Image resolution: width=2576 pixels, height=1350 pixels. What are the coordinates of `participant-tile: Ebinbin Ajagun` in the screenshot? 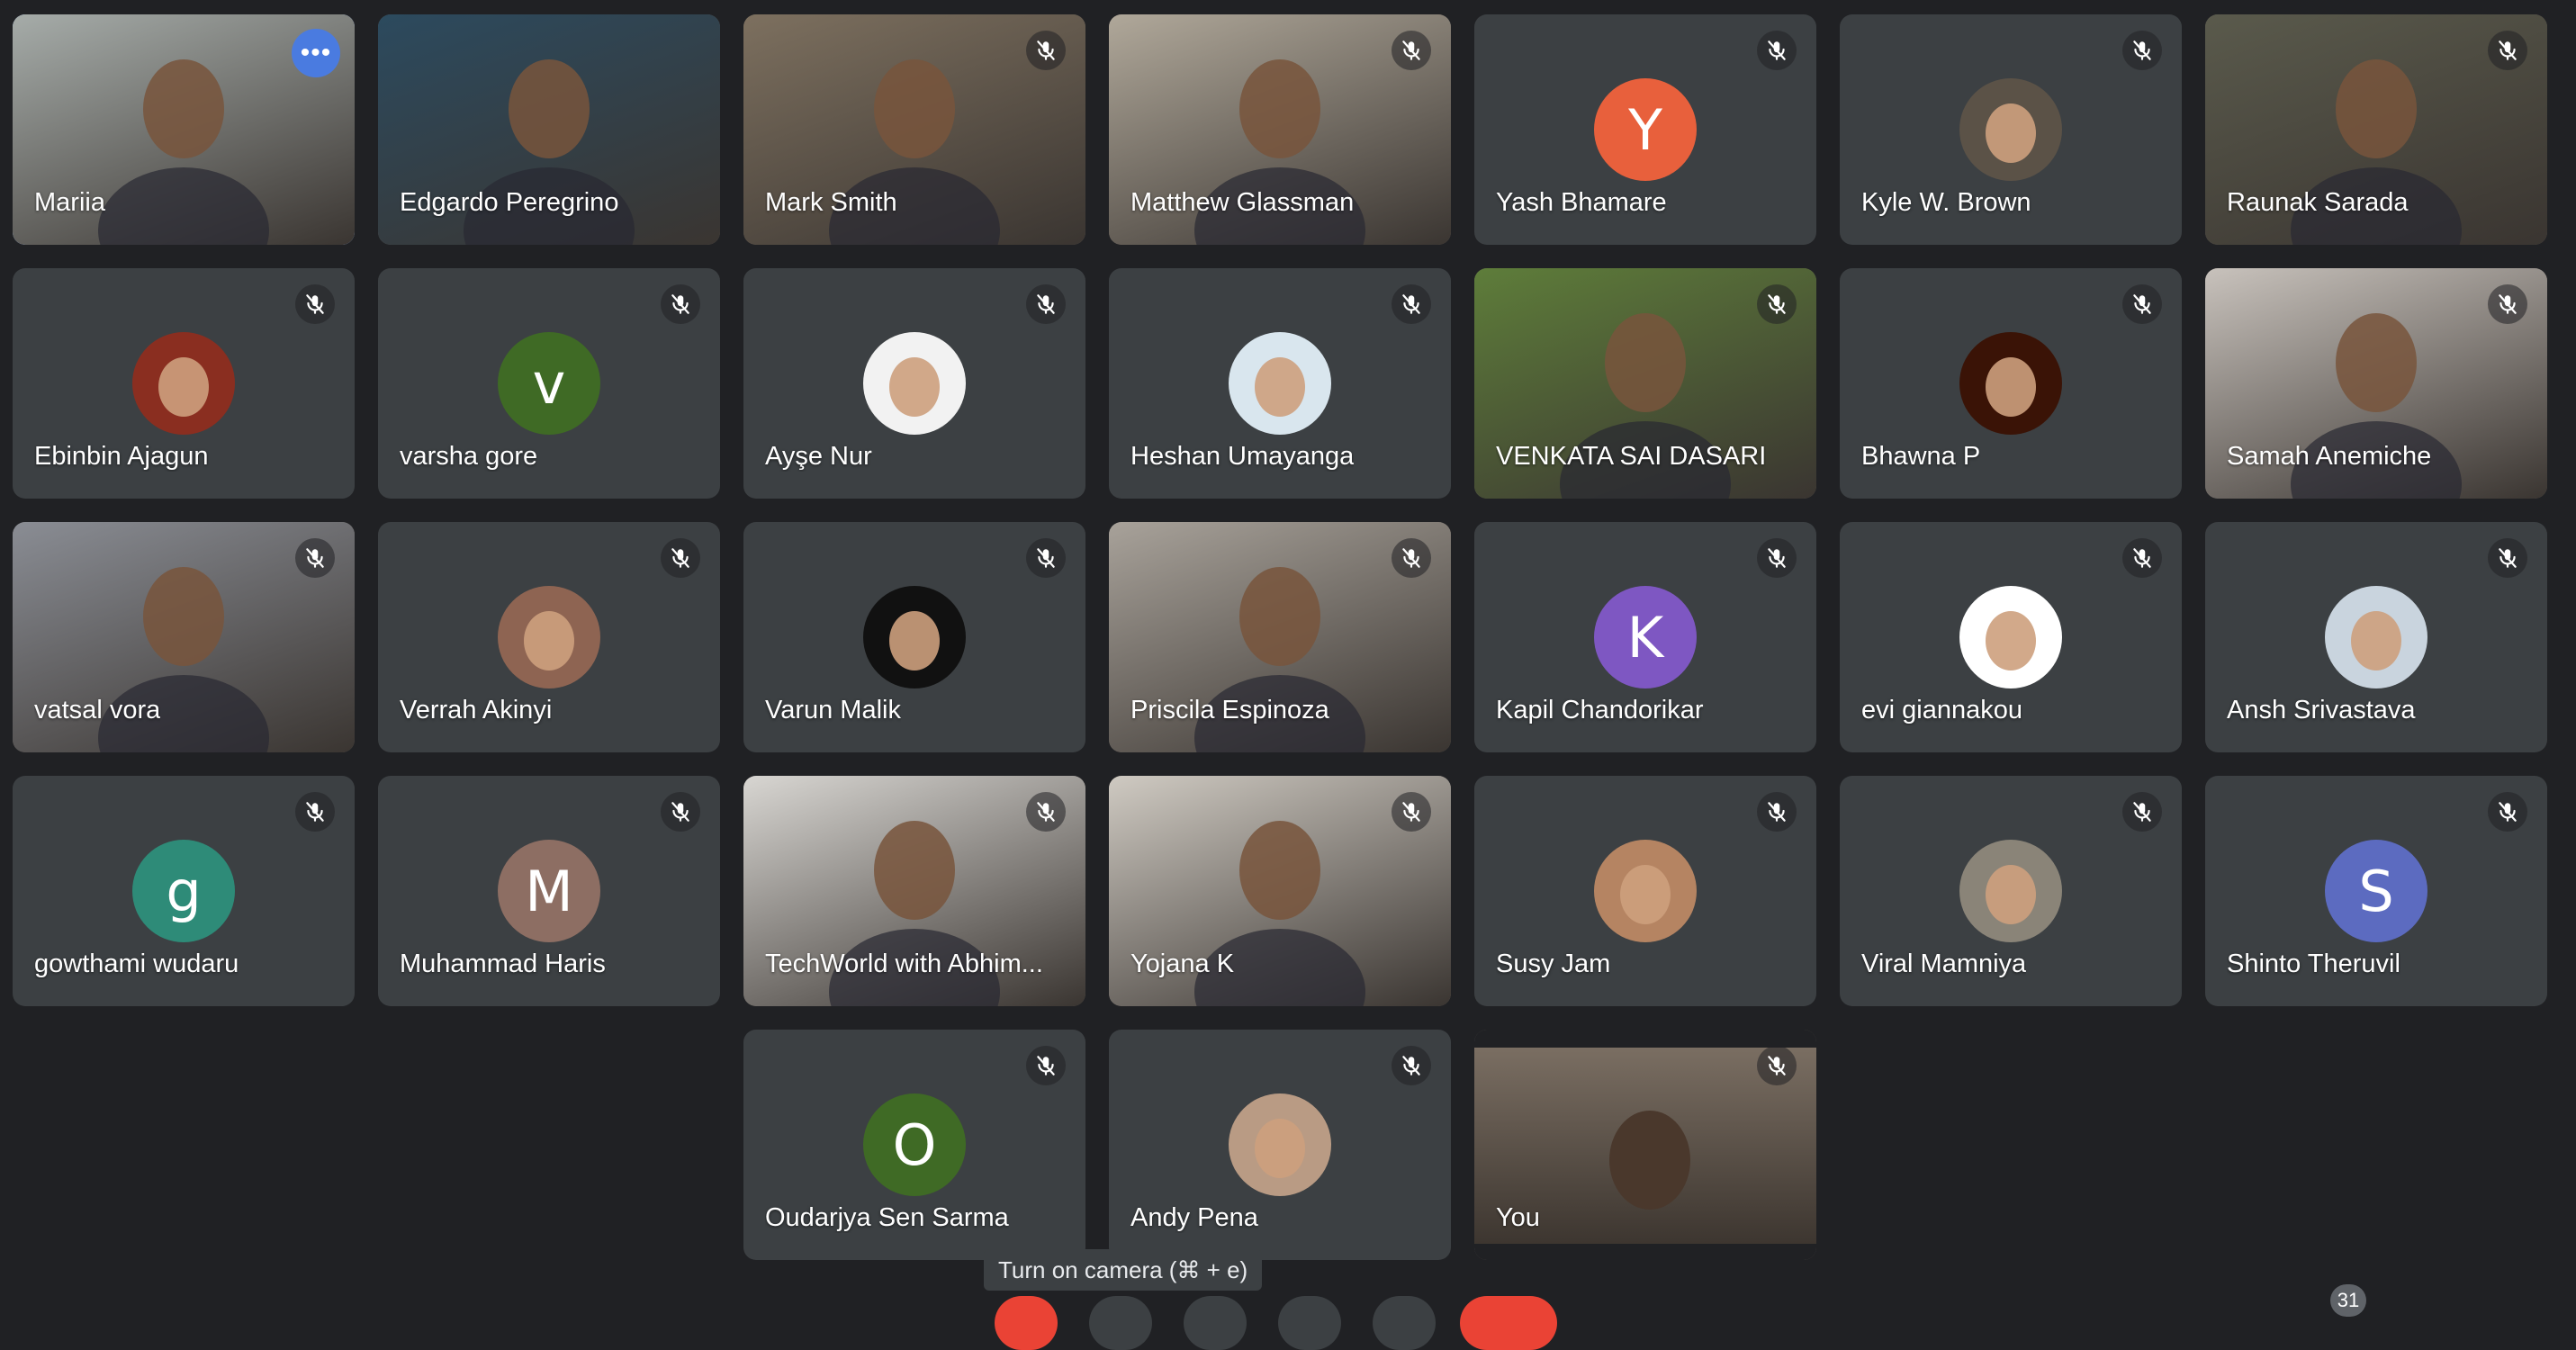 It's located at (184, 384).